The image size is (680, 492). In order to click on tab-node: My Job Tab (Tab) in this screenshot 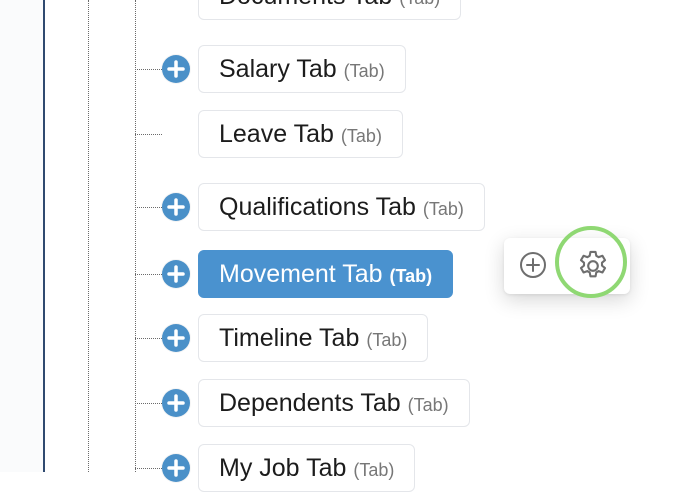, I will do `click(307, 468)`.